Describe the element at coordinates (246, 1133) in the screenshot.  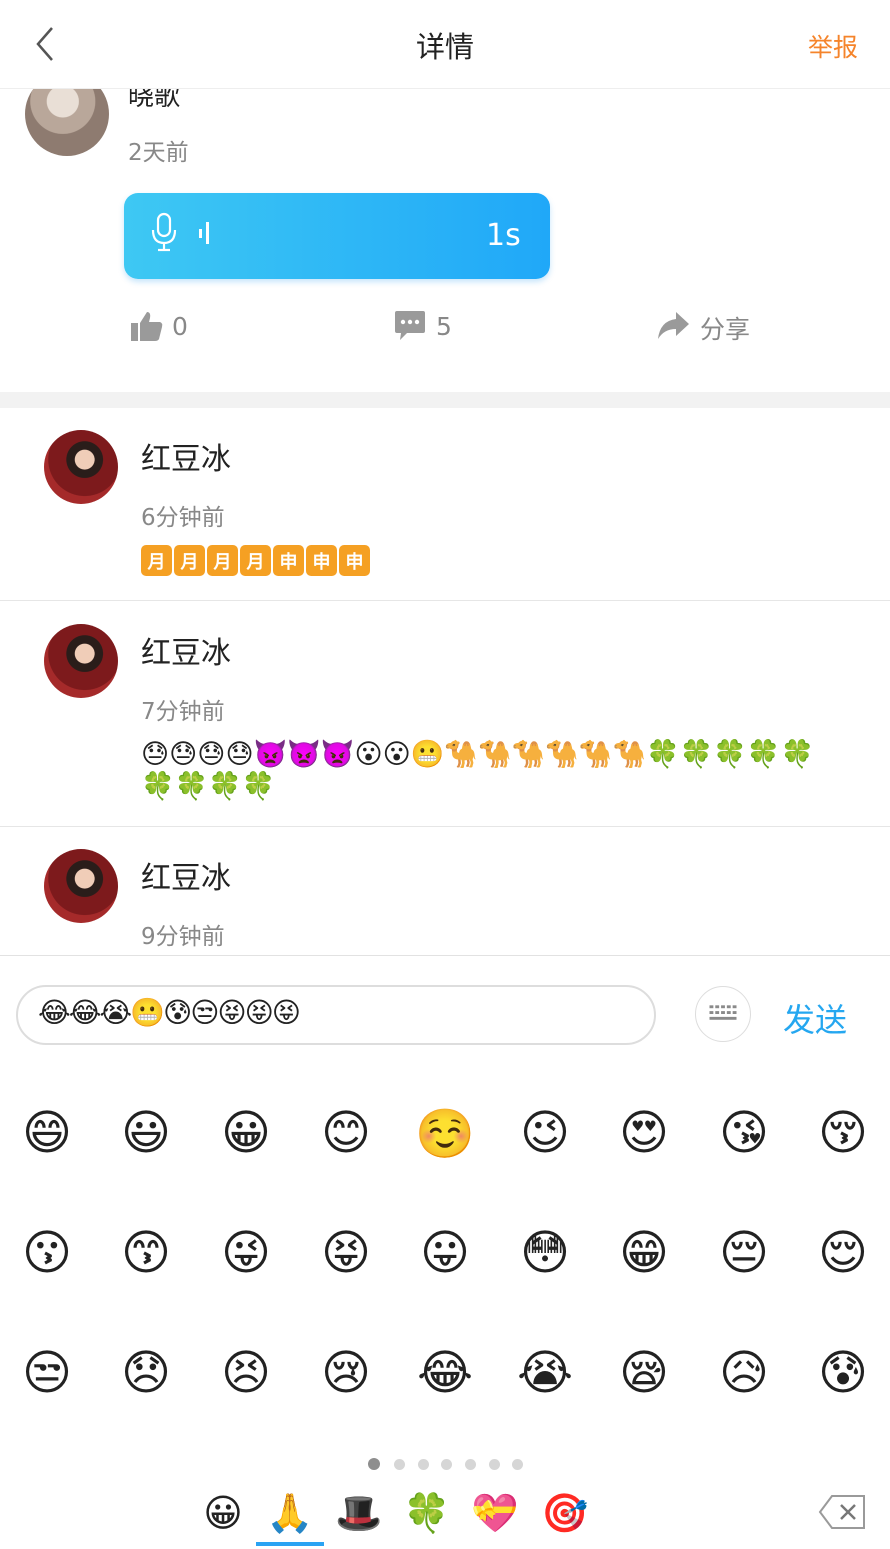
I see `emoji-key: 😀` at that location.